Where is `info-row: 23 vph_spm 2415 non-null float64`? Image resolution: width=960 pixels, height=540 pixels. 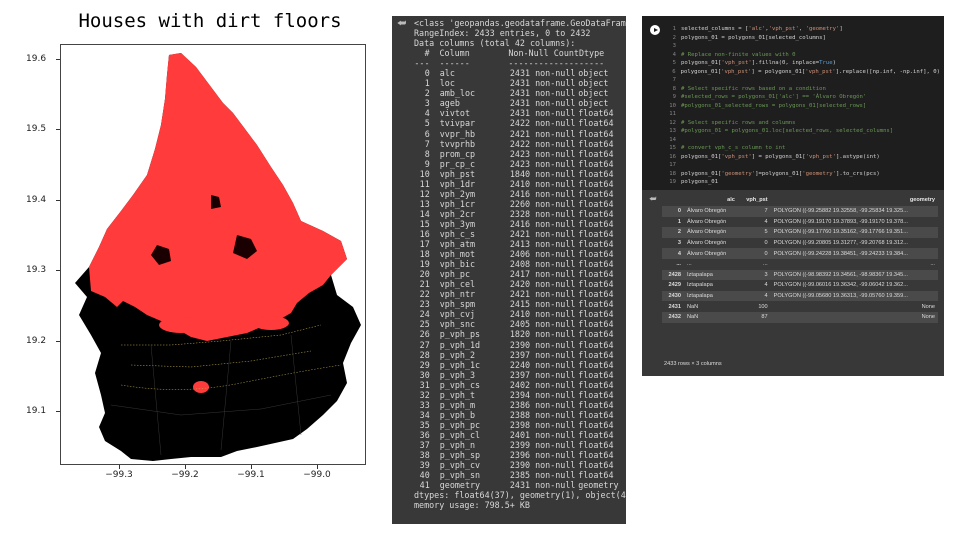
info-row: 23 vph_spm 2415 non-null float64 is located at coordinates (516, 304).